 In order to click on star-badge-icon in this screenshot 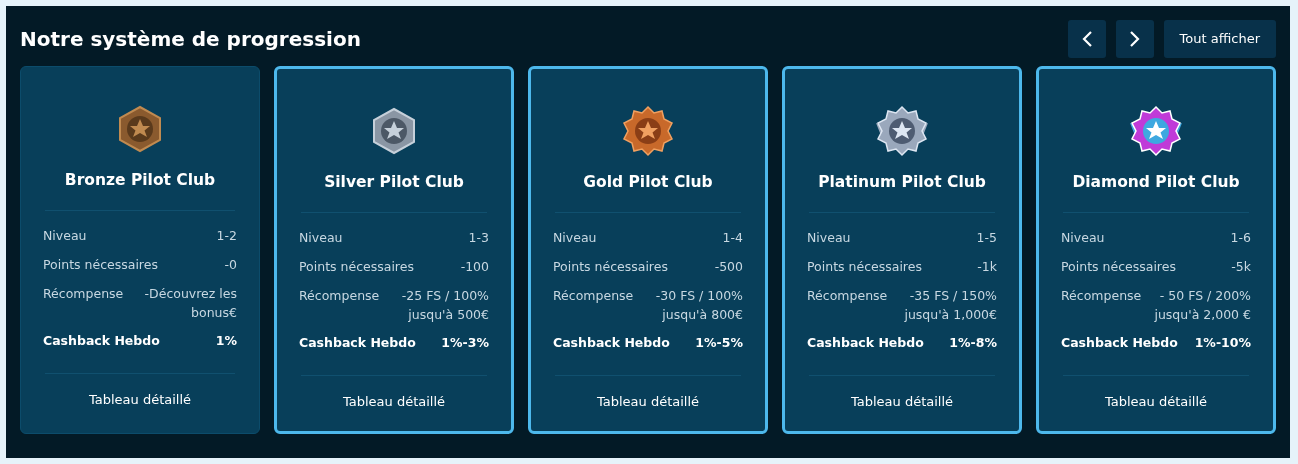, I will do `click(648, 131)`.